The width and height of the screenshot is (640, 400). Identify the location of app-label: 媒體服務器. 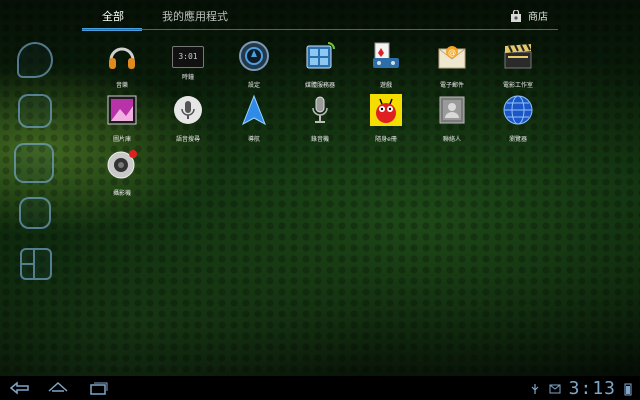
(319, 85).